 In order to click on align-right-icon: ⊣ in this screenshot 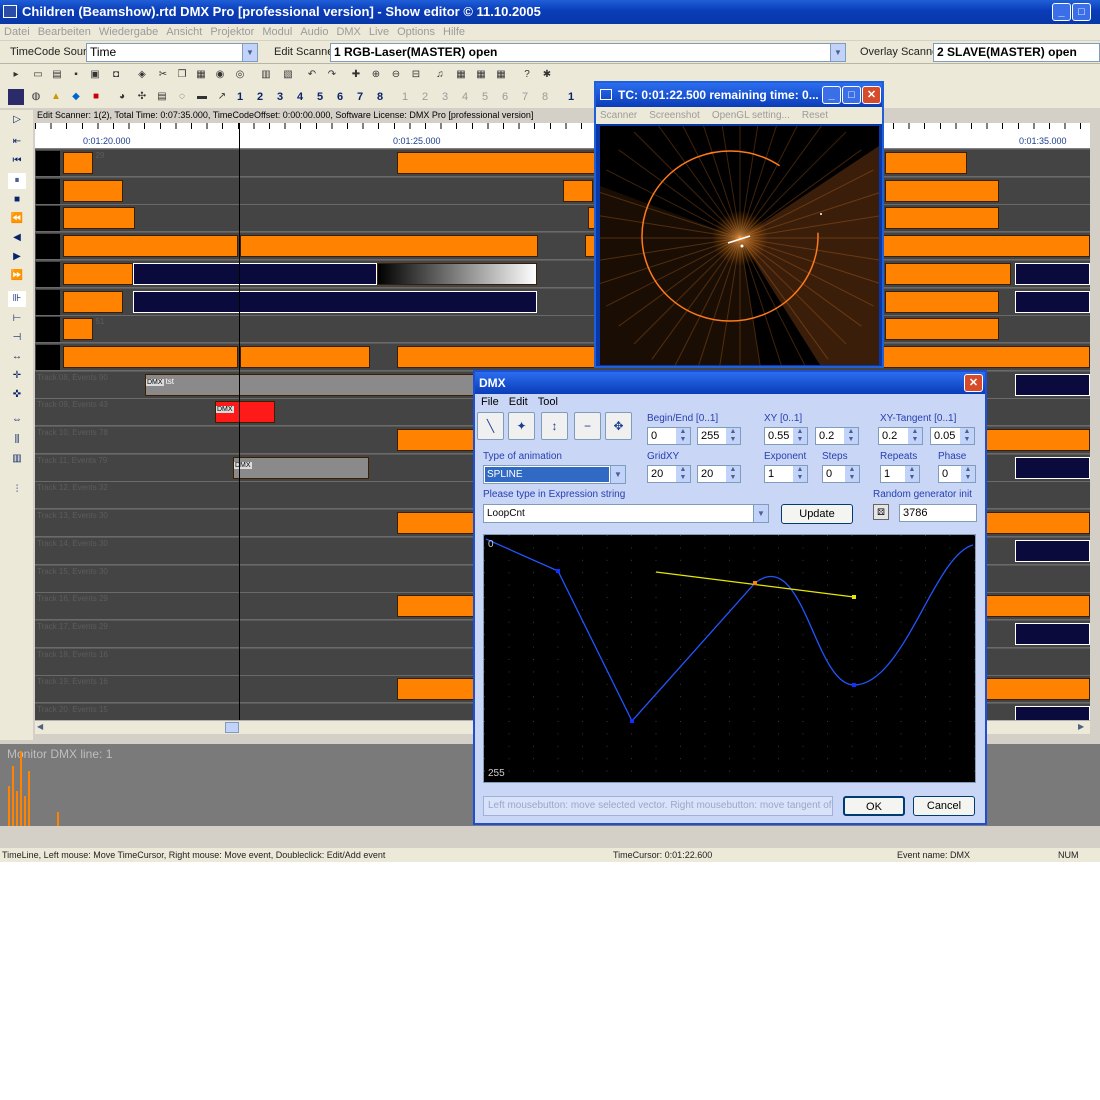, I will do `click(17, 338)`.